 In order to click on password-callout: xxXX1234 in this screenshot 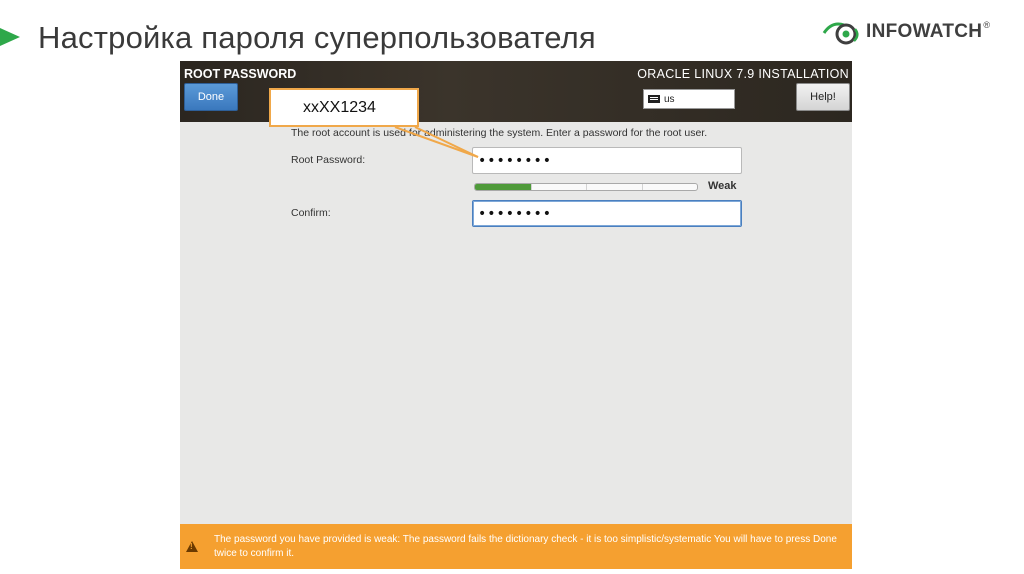, I will do `click(344, 107)`.